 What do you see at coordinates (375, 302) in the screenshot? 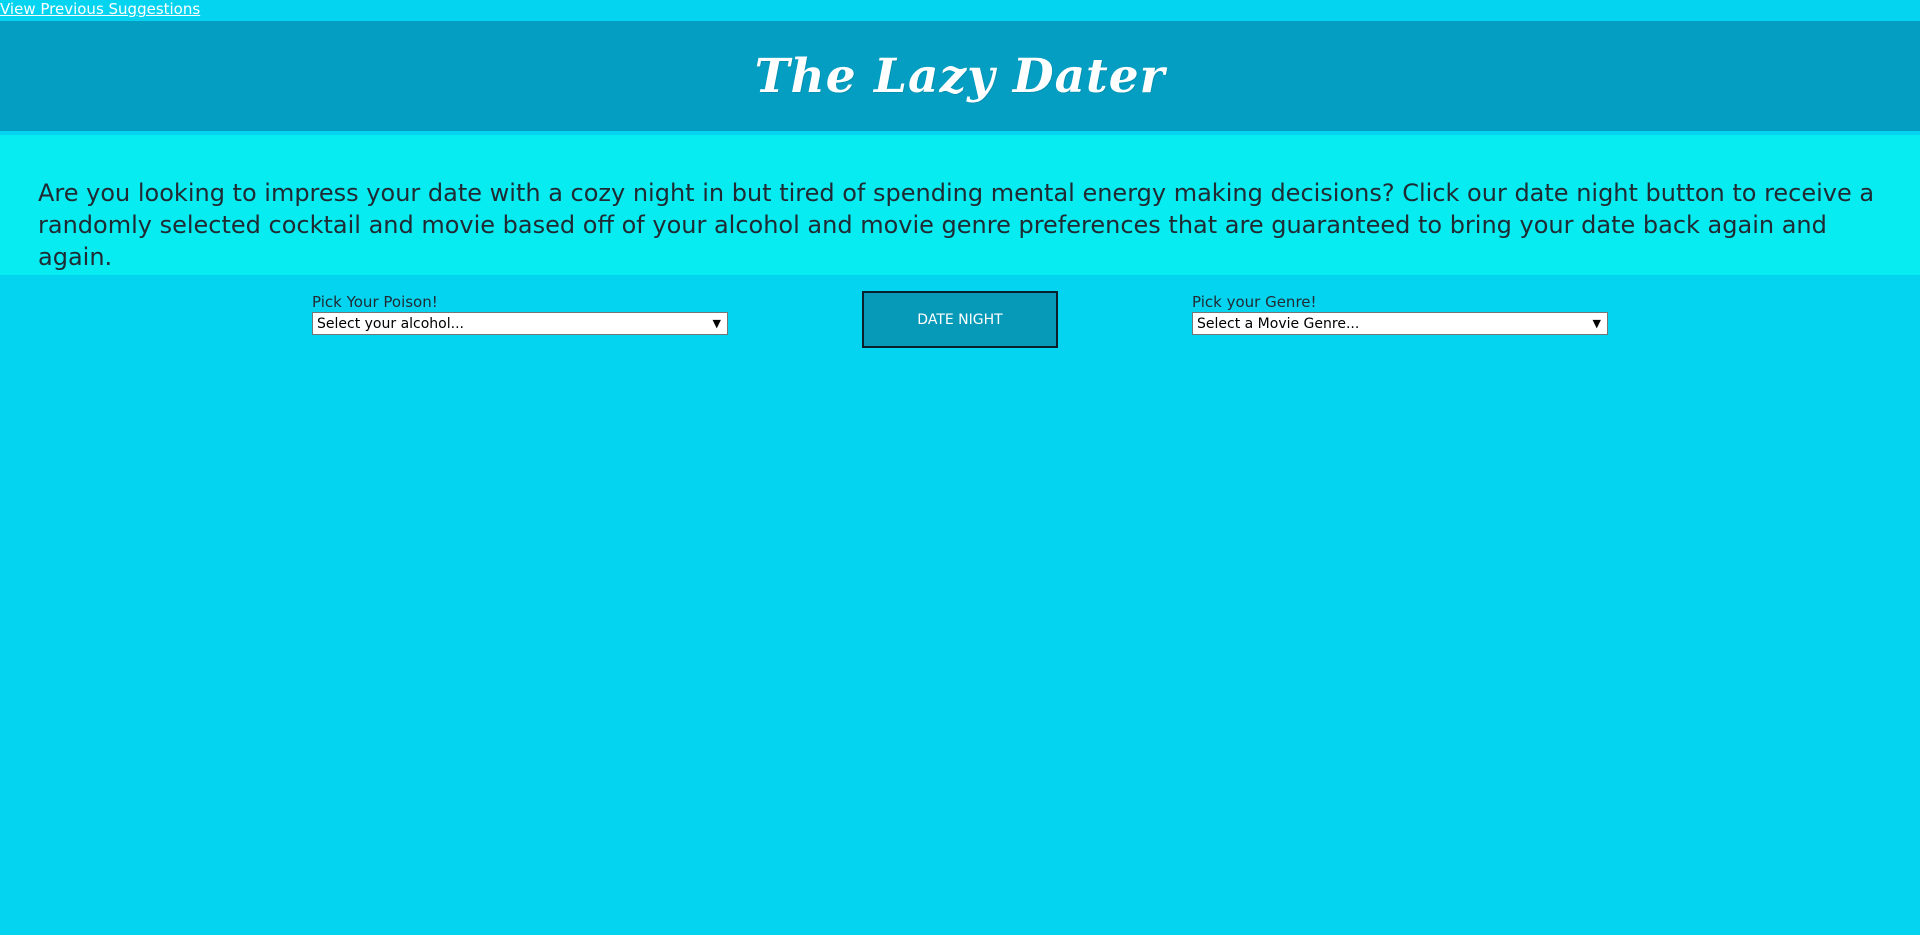
I see `alcohol-label: Pick Your Poison!` at bounding box center [375, 302].